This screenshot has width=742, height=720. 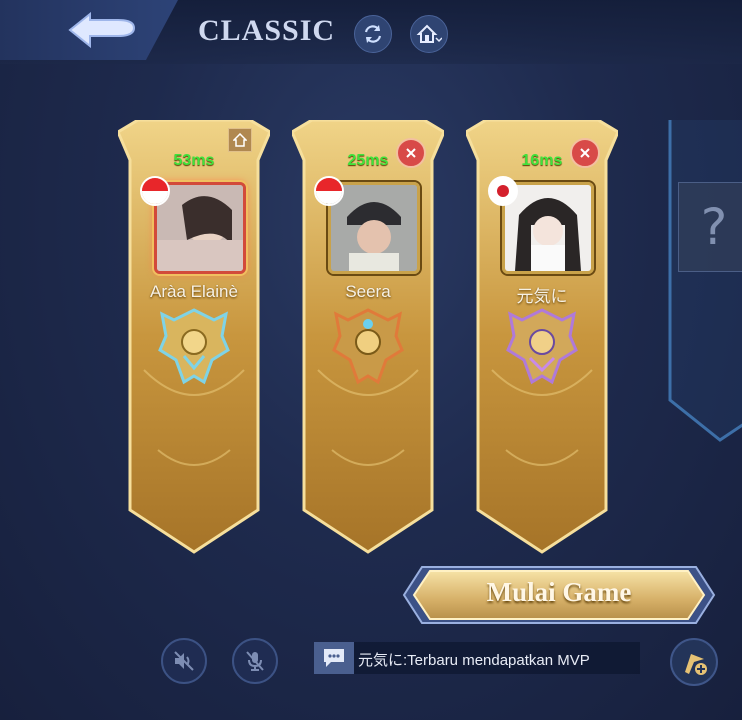 I want to click on back-button, so click(x=89, y=30).